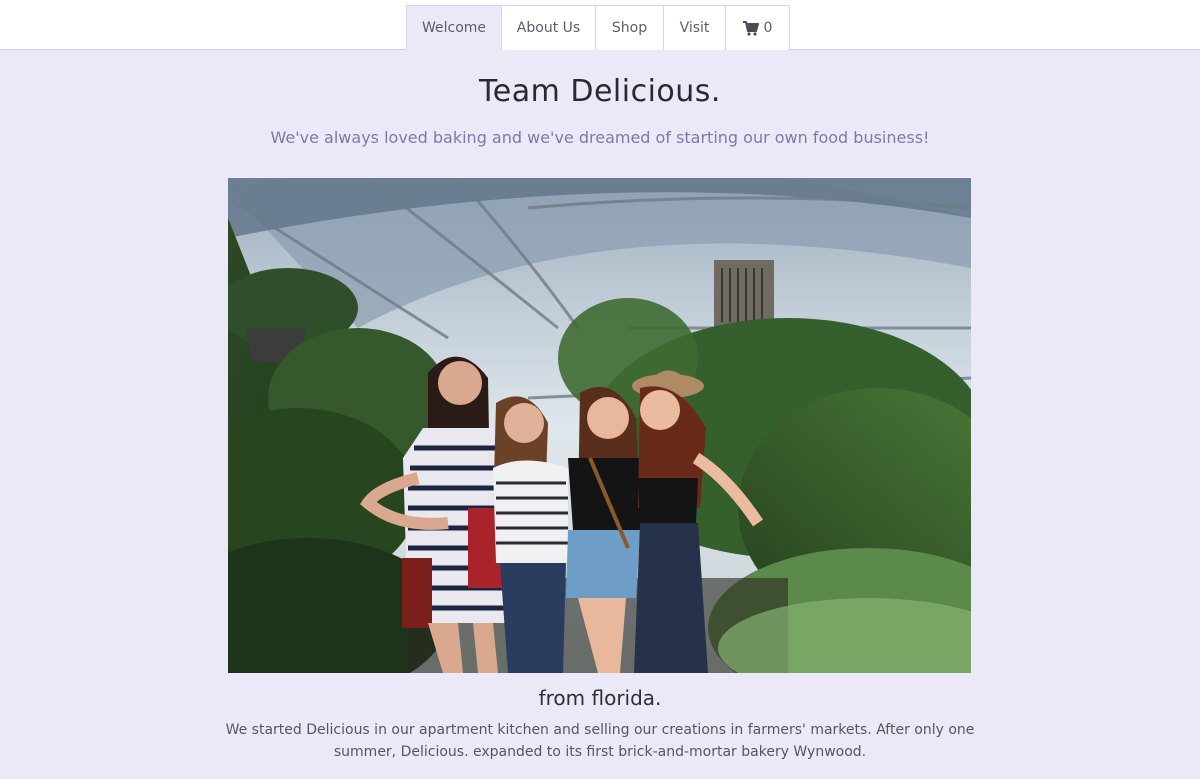 This screenshot has height=779, width=1200. I want to click on nav-item-shop: Shop, so click(629, 27).